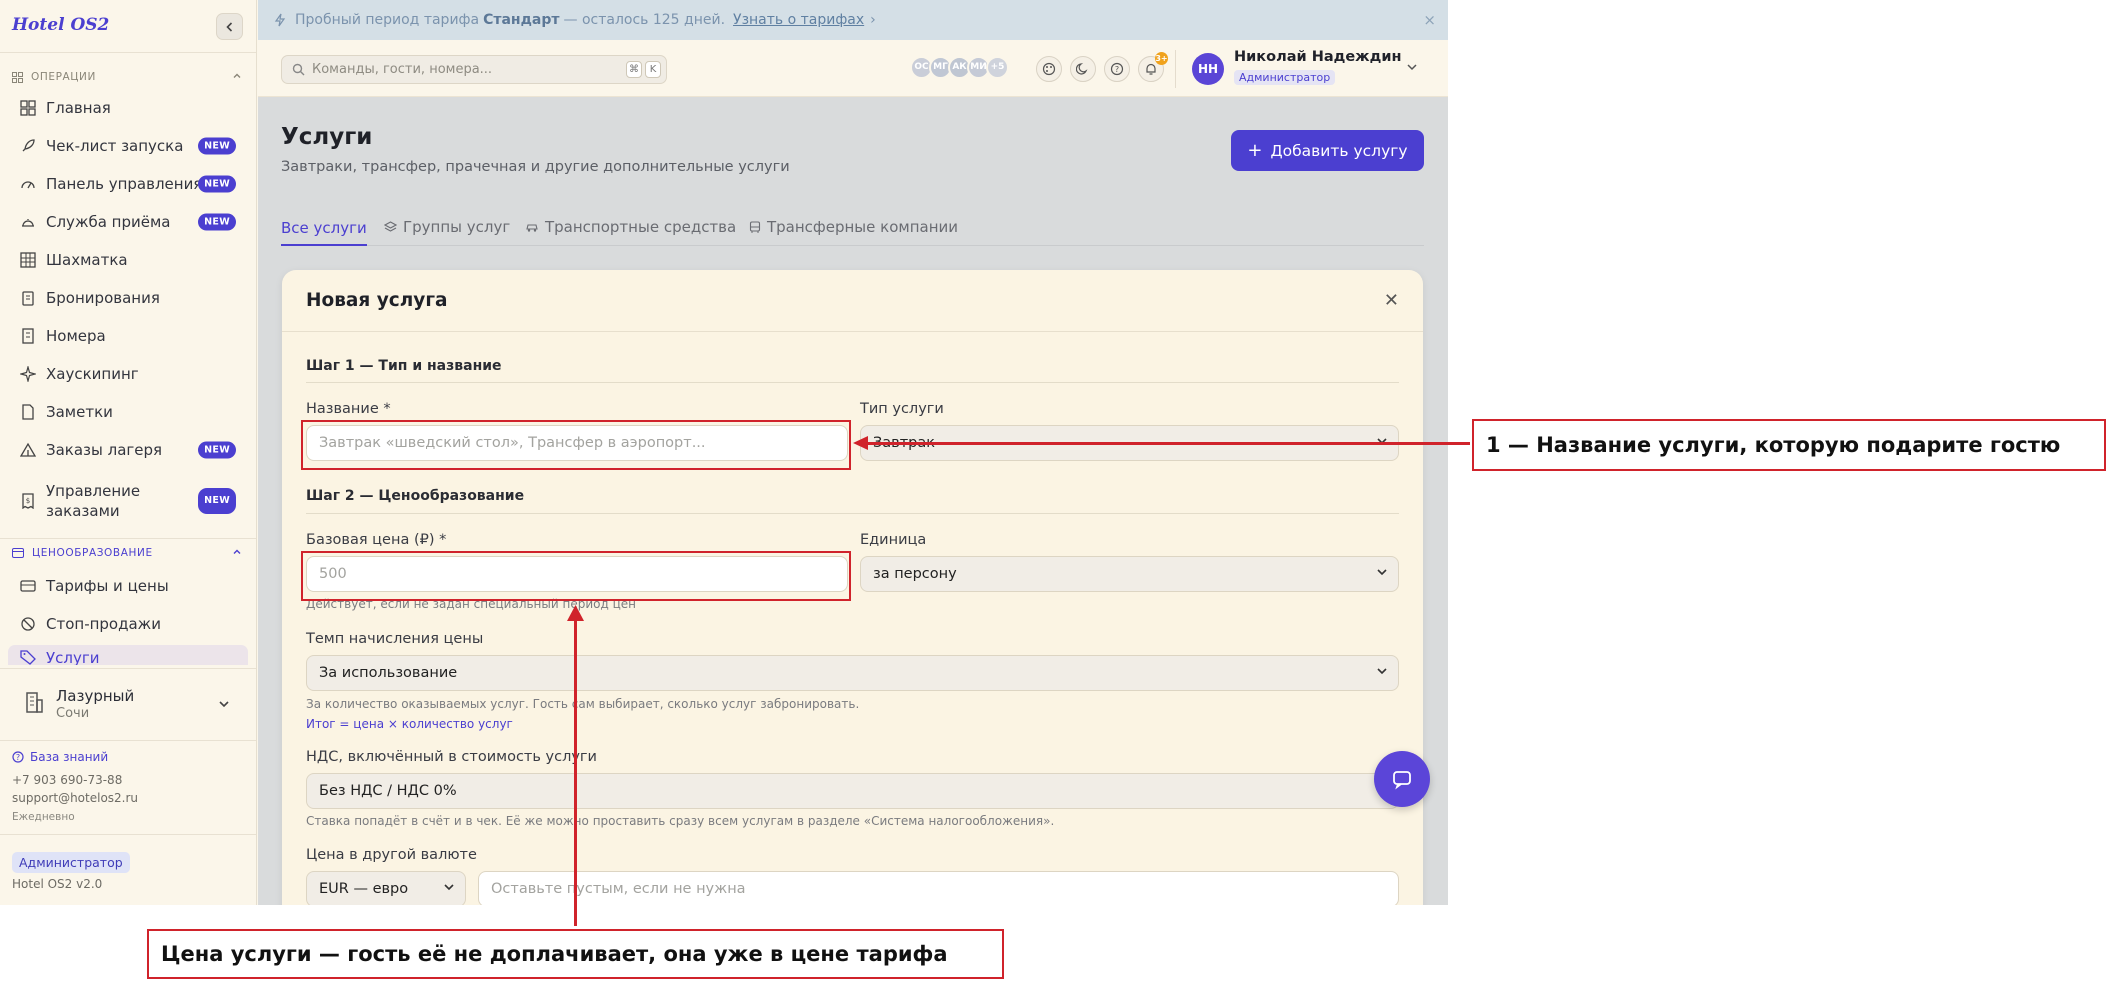  What do you see at coordinates (474, 69) in the screenshot?
I see `search-input: Команды, гости, номера... ⌘ K` at bounding box center [474, 69].